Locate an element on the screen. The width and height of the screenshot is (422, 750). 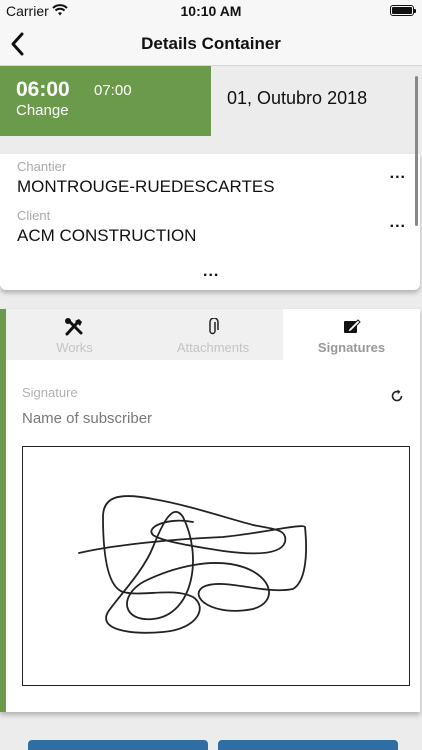
scrollbar is located at coordinates (416, 151).